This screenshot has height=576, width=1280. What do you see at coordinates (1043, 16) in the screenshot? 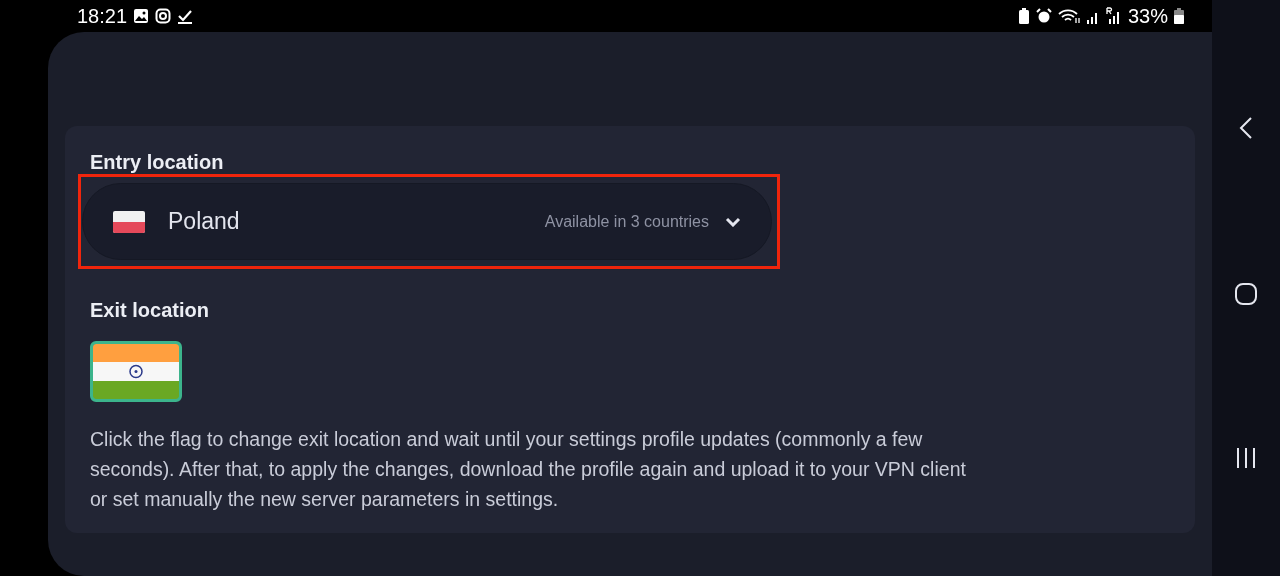
I see `alarm-icon` at bounding box center [1043, 16].